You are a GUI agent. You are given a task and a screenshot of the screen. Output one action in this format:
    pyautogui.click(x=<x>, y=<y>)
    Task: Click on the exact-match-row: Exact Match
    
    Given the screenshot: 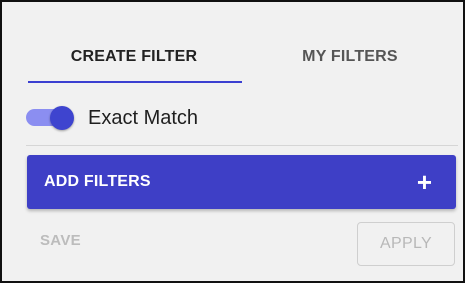 What is the action you would take?
    pyautogui.click(x=242, y=118)
    